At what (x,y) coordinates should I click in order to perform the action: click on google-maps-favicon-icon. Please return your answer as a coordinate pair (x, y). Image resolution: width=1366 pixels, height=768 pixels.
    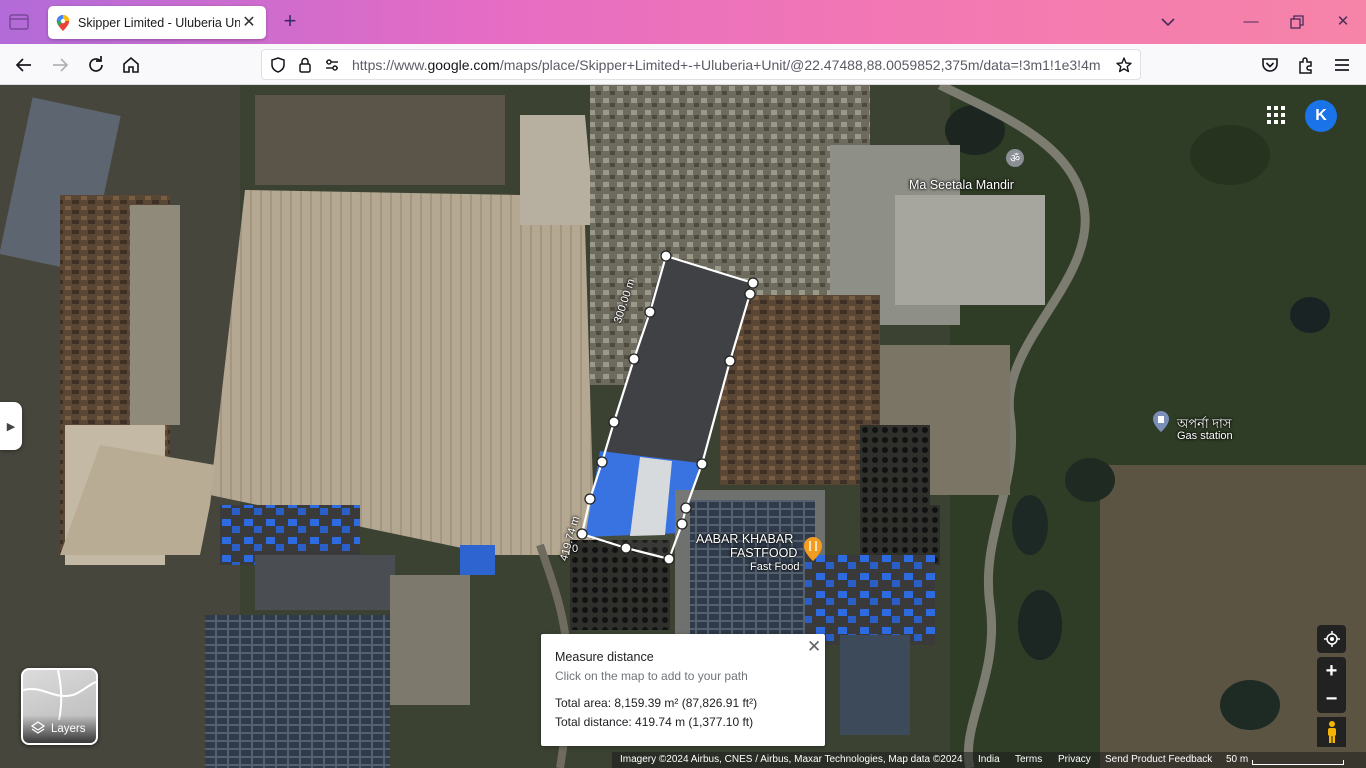
    Looking at the image, I should click on (63, 22).